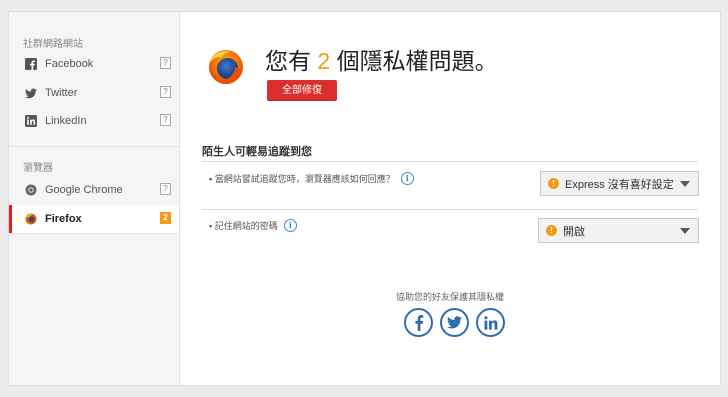  Describe the element at coordinates (84, 190) in the screenshot. I see `sidebar-item-label: Google Chrome` at that location.